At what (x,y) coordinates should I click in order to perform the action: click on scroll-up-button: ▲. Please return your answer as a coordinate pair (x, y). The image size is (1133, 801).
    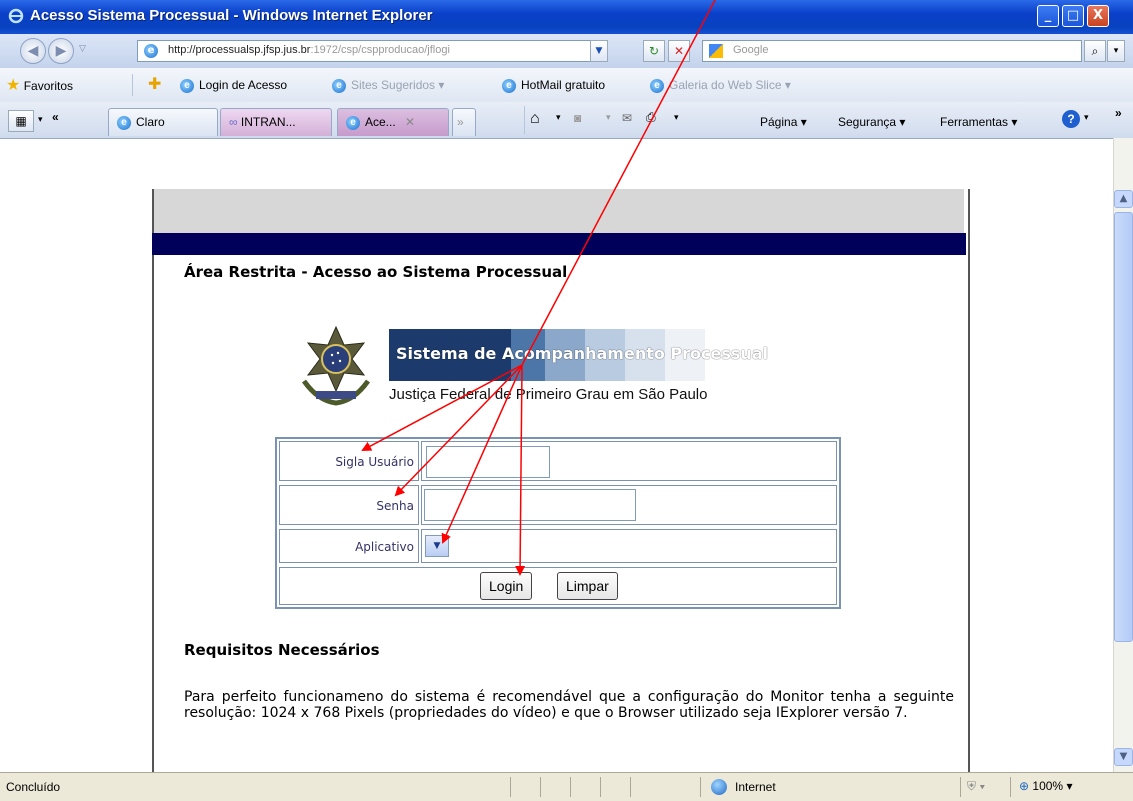
    Looking at the image, I should click on (1123, 199).